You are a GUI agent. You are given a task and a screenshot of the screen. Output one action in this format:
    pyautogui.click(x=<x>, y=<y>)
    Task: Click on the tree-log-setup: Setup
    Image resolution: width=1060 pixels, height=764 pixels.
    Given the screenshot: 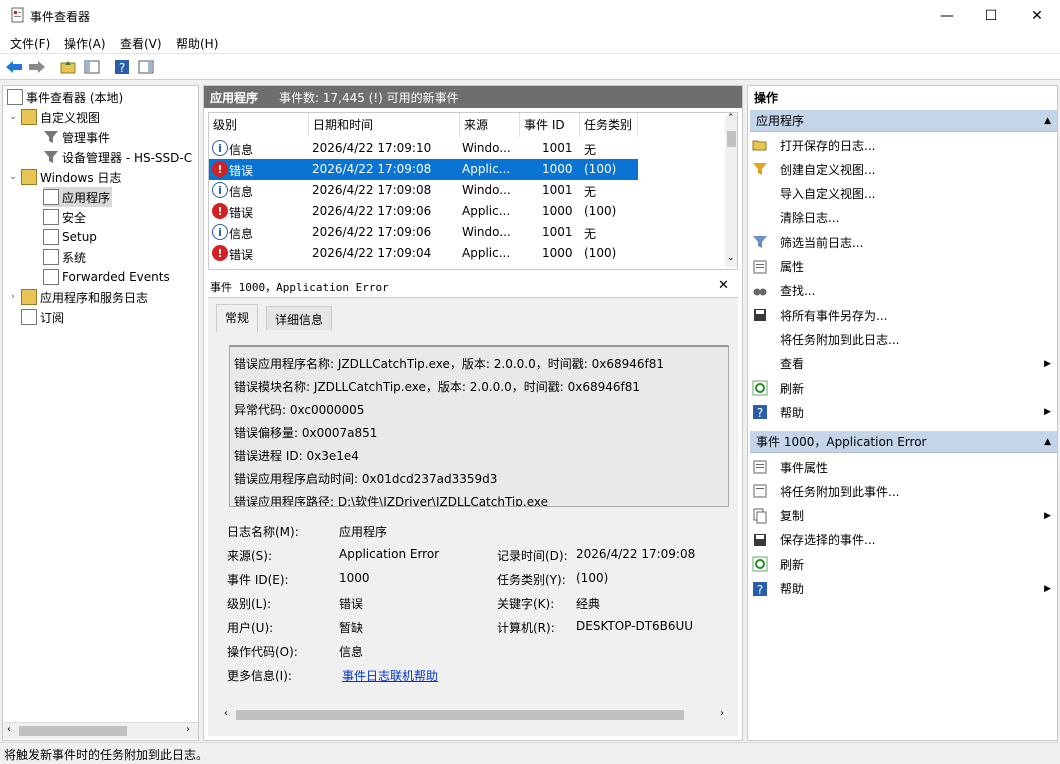 What is the action you would take?
    pyautogui.click(x=70, y=237)
    